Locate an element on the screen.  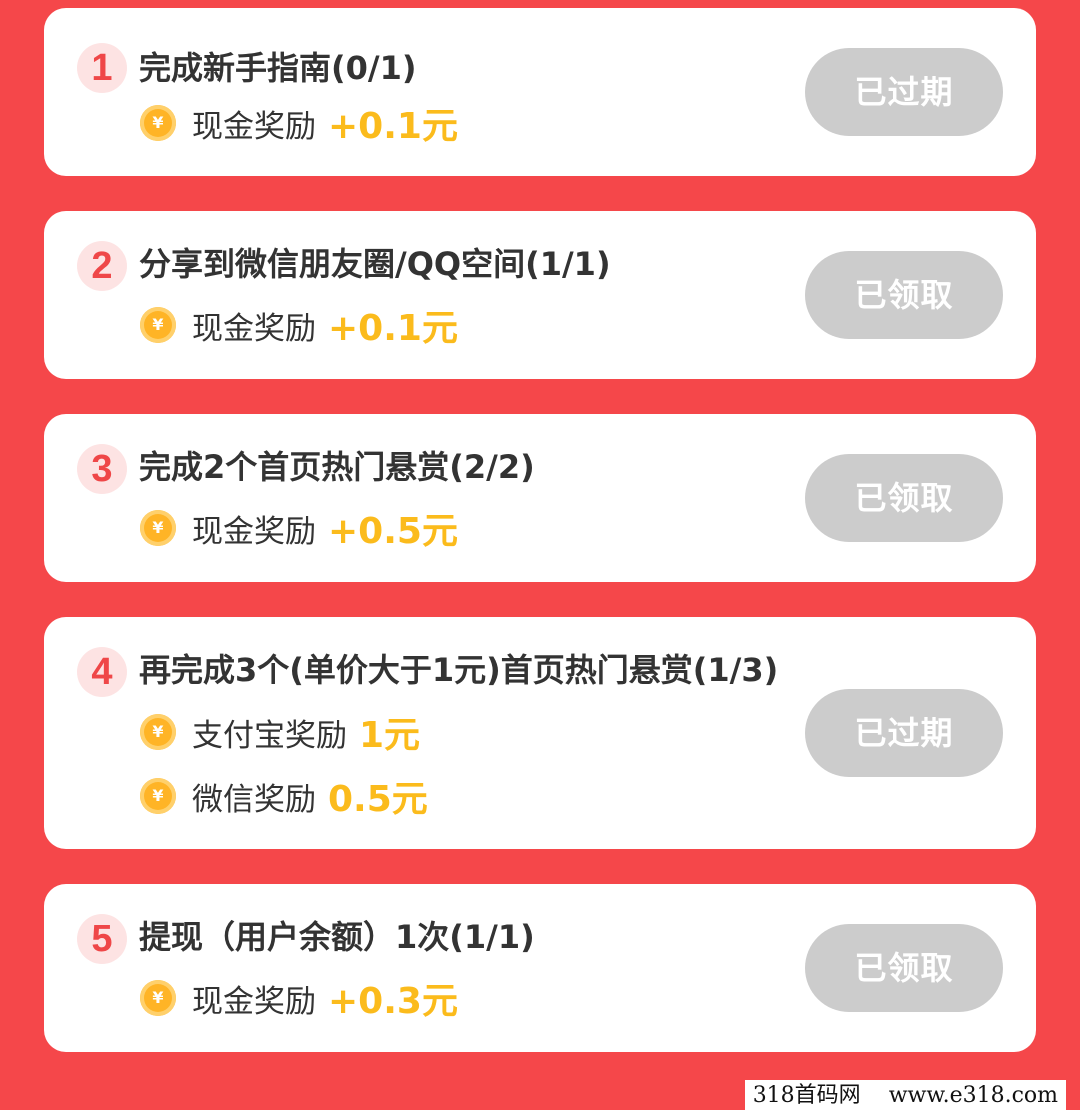
reward-row-alipay: ¥ 支付宝奖励 1元 is located at coordinates (280, 732).